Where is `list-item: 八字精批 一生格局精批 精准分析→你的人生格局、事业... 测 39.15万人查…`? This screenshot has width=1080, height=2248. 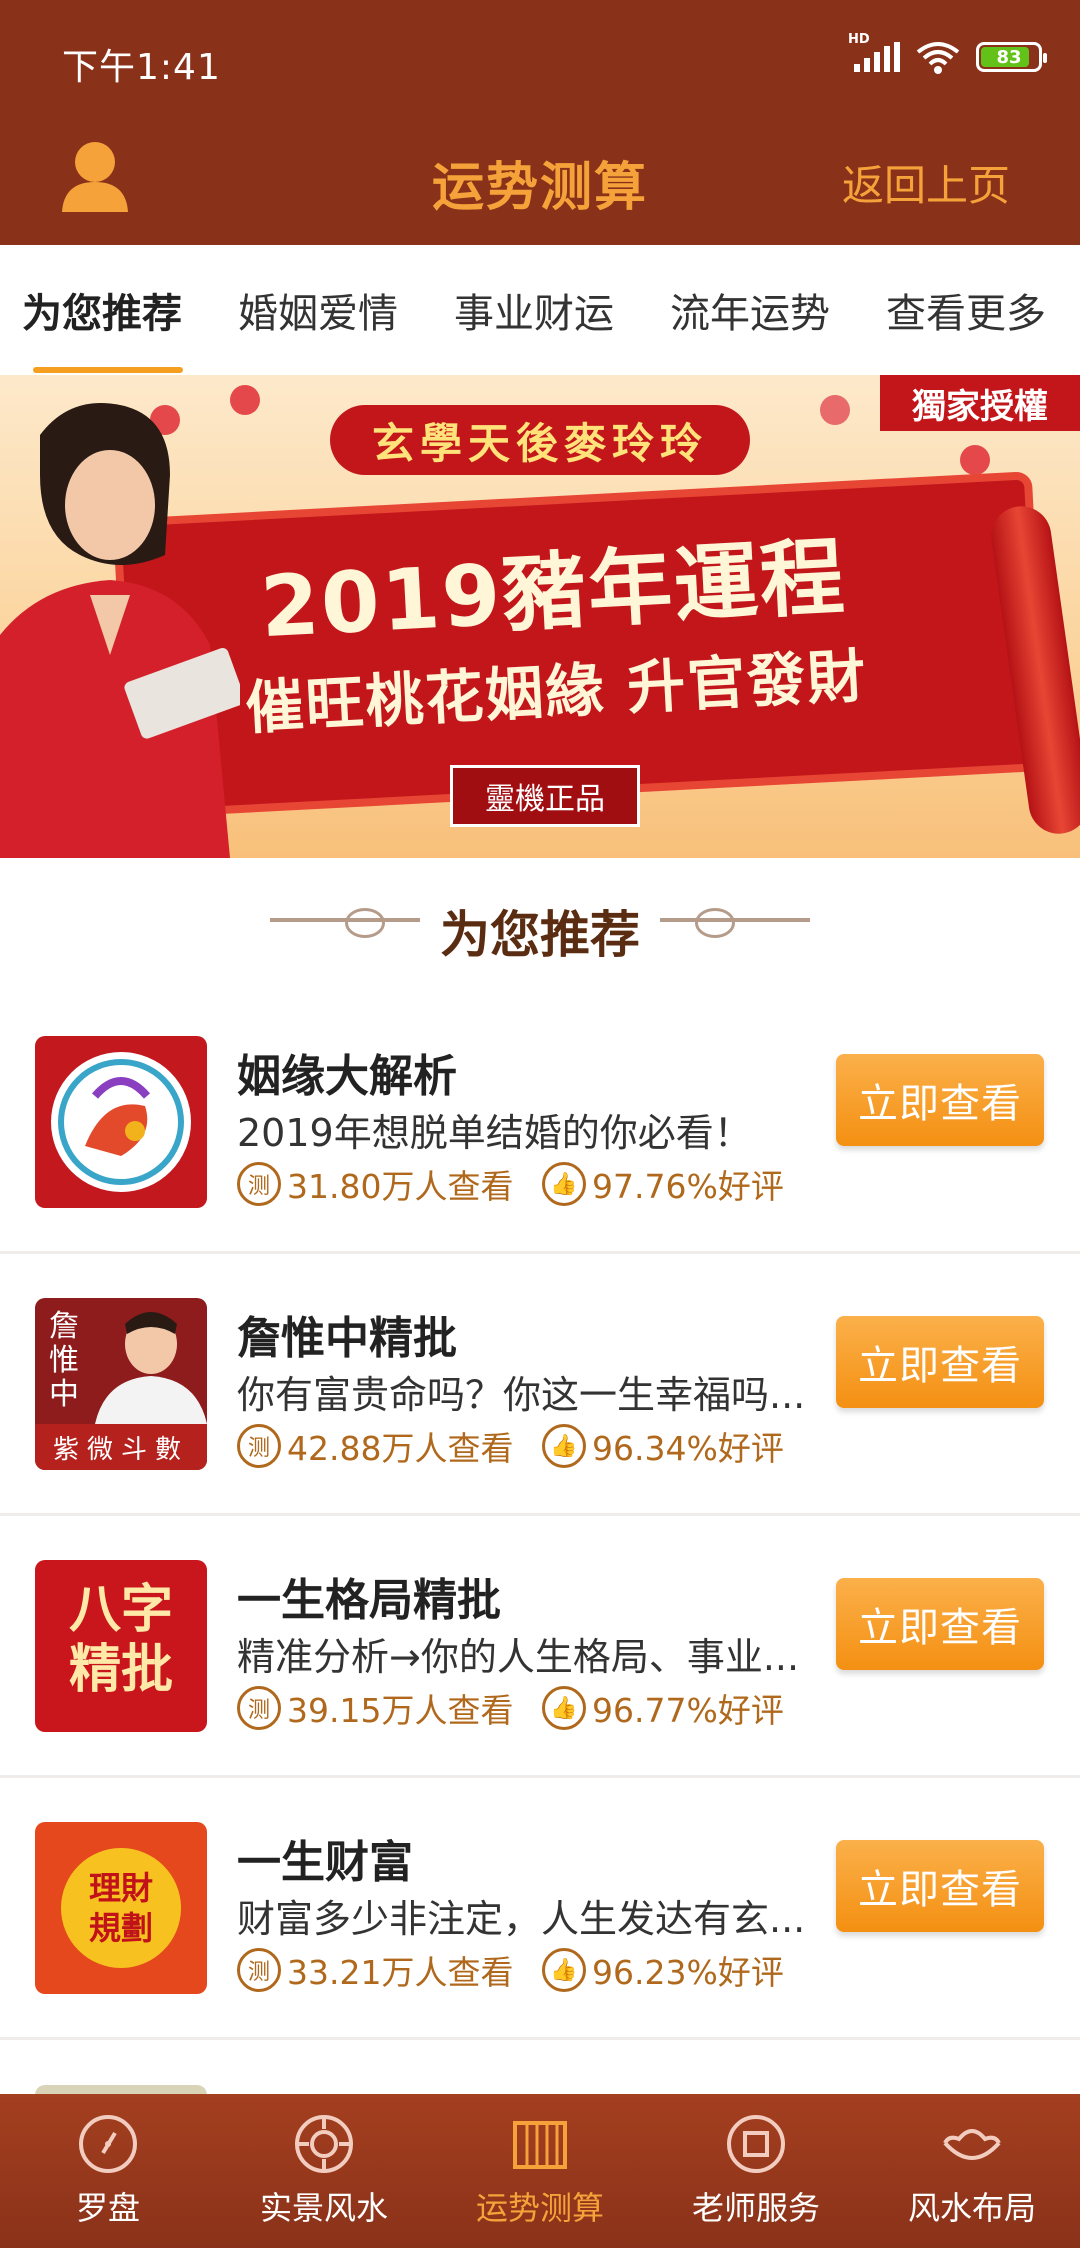 list-item: 八字精批 一生格局精批 精准分析→你的人生格局、事业... 测 39.15万人查… is located at coordinates (540, 1647).